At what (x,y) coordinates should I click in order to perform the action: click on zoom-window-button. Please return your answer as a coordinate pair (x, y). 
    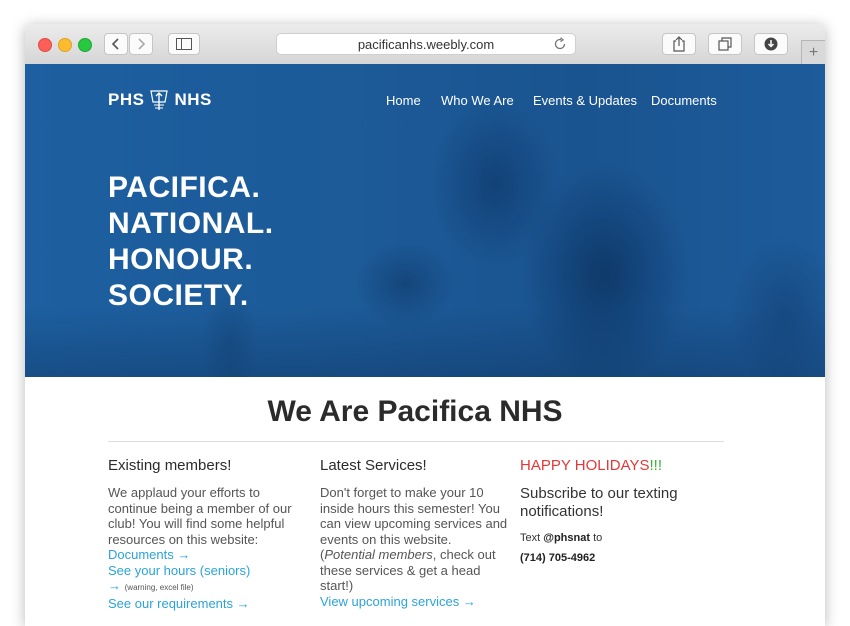
    Looking at the image, I should click on (85, 45).